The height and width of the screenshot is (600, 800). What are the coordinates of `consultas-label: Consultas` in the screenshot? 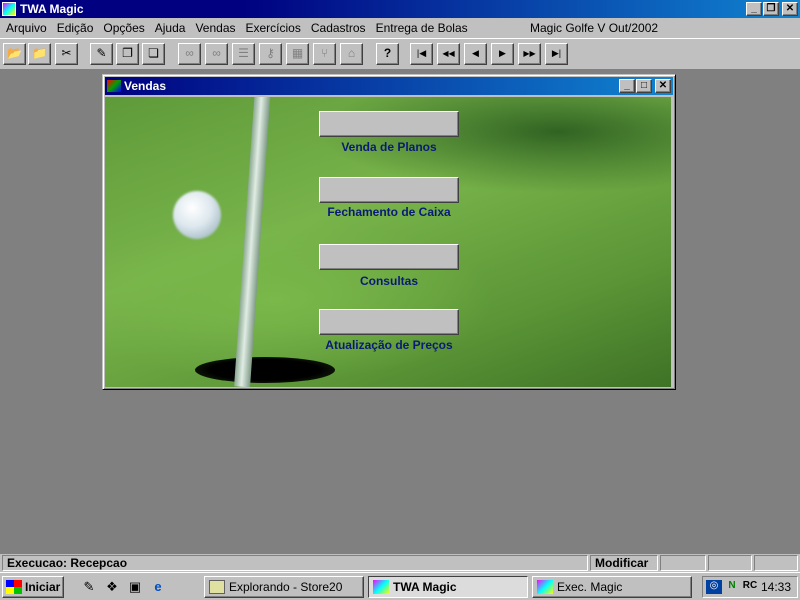 It's located at (388, 281).